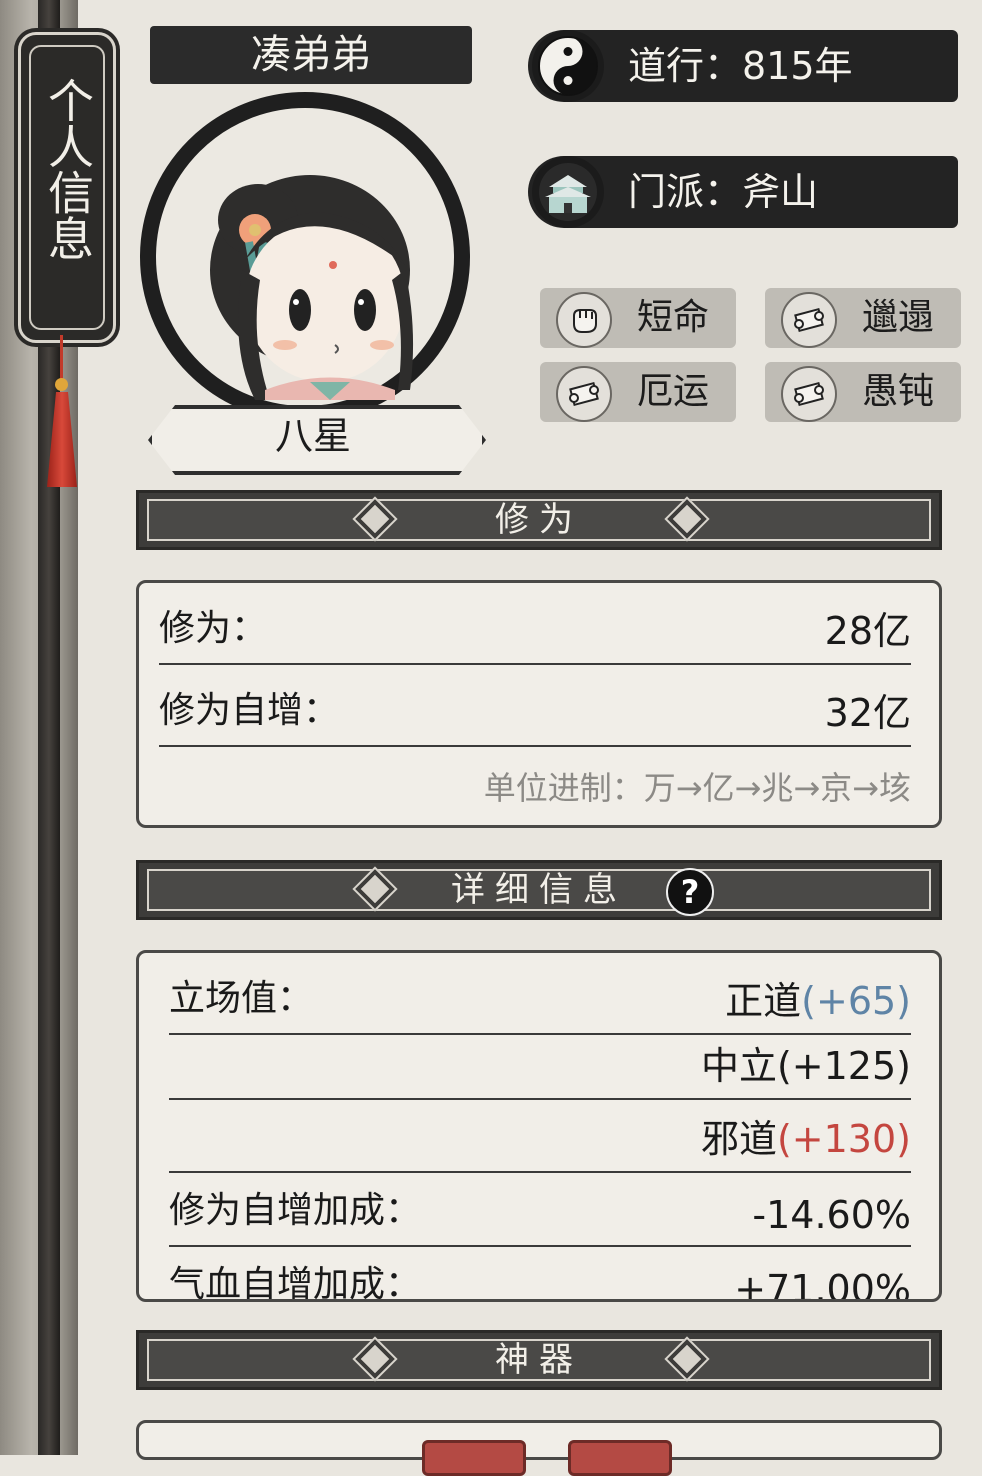 The width and height of the screenshot is (982, 1476). Describe the element at coordinates (822, 1284) in the screenshot. I see `stat-value: +71.00%` at that location.